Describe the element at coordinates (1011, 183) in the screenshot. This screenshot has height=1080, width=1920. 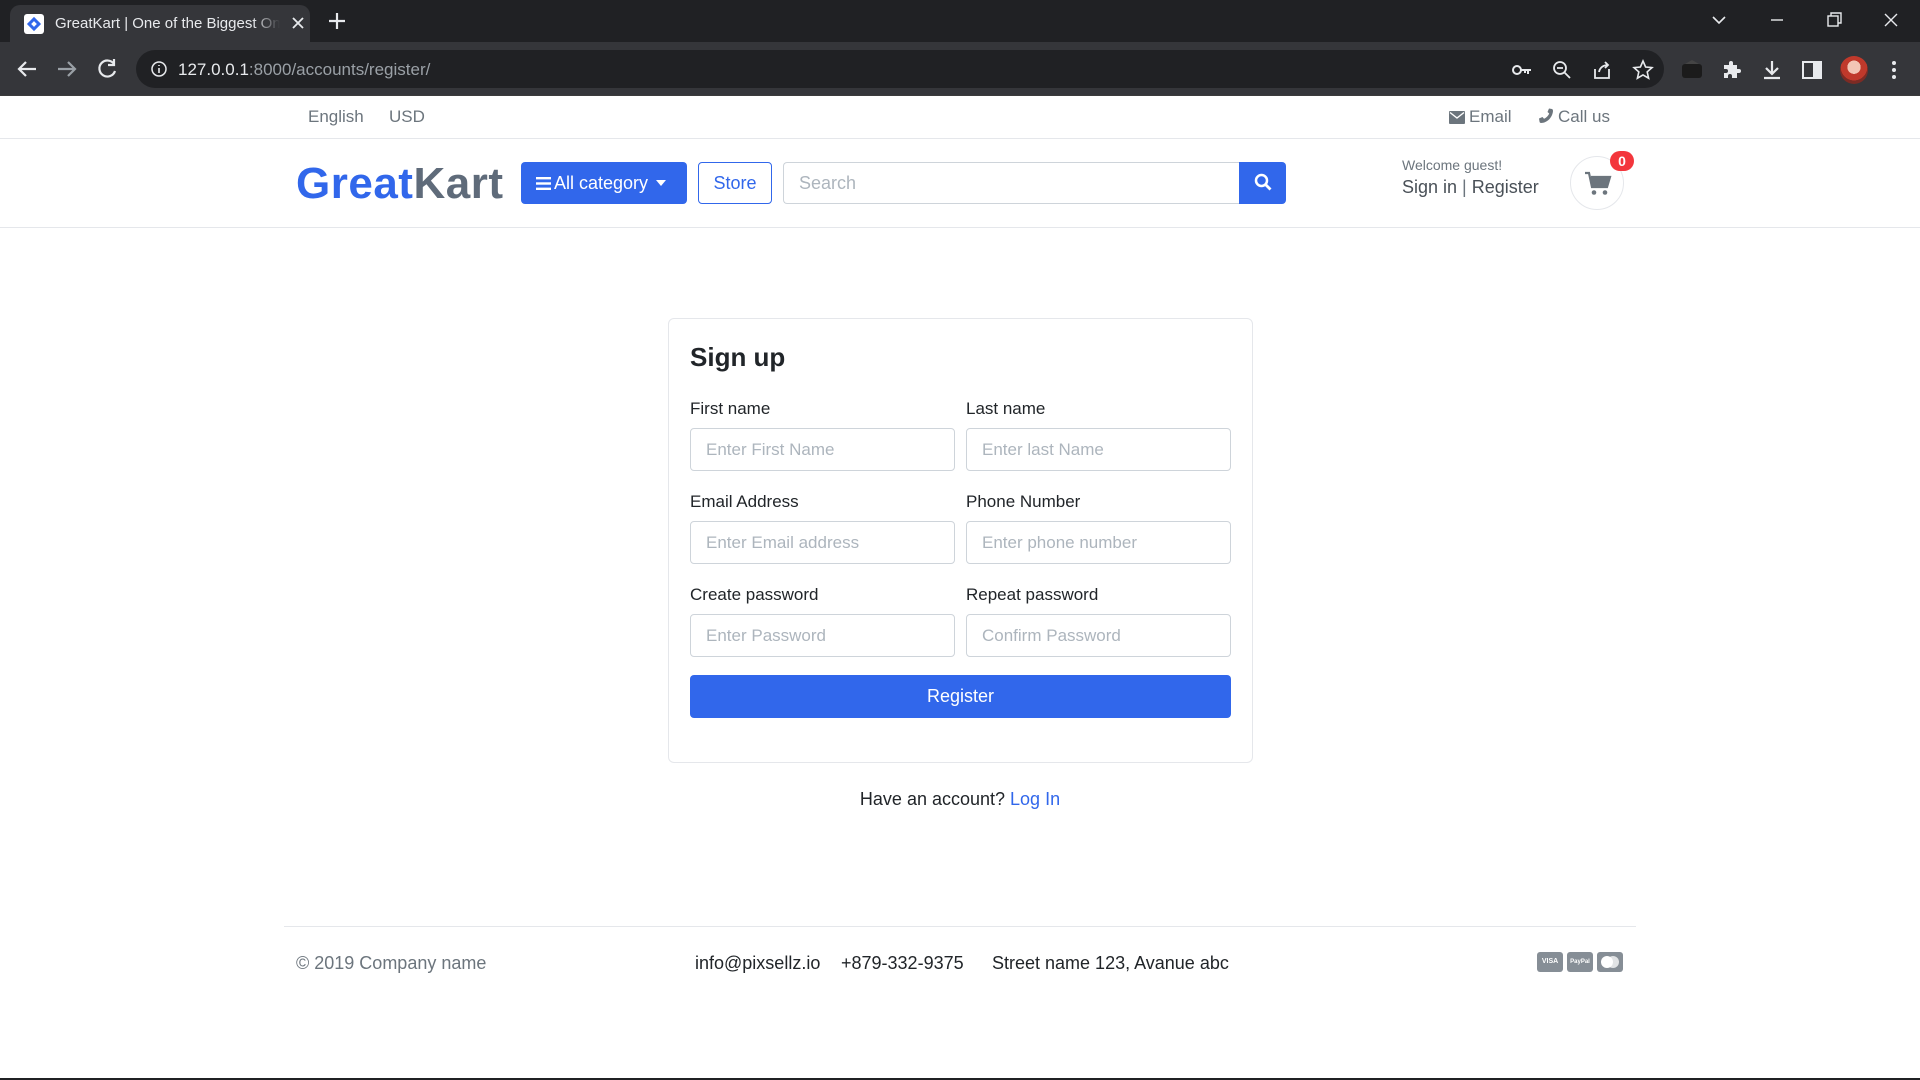
I see `search-input` at that location.